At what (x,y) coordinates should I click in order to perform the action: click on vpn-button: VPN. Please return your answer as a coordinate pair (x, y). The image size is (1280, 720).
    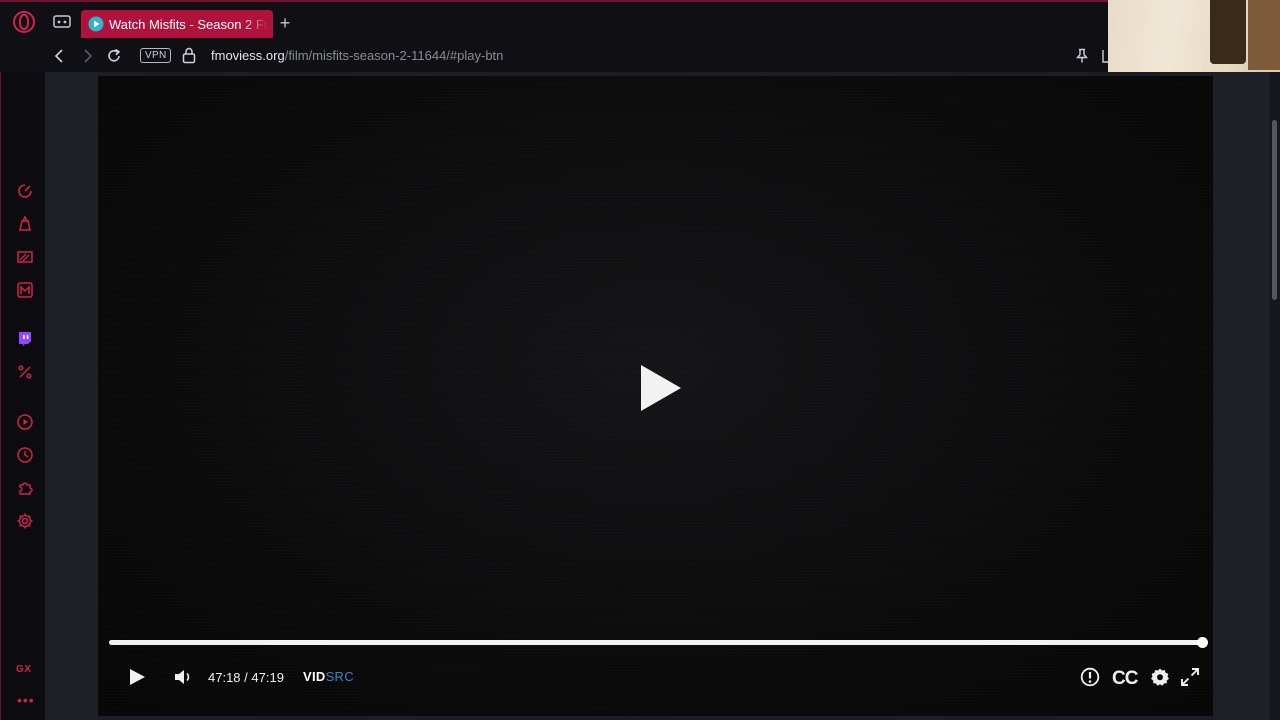
    Looking at the image, I should click on (156, 55).